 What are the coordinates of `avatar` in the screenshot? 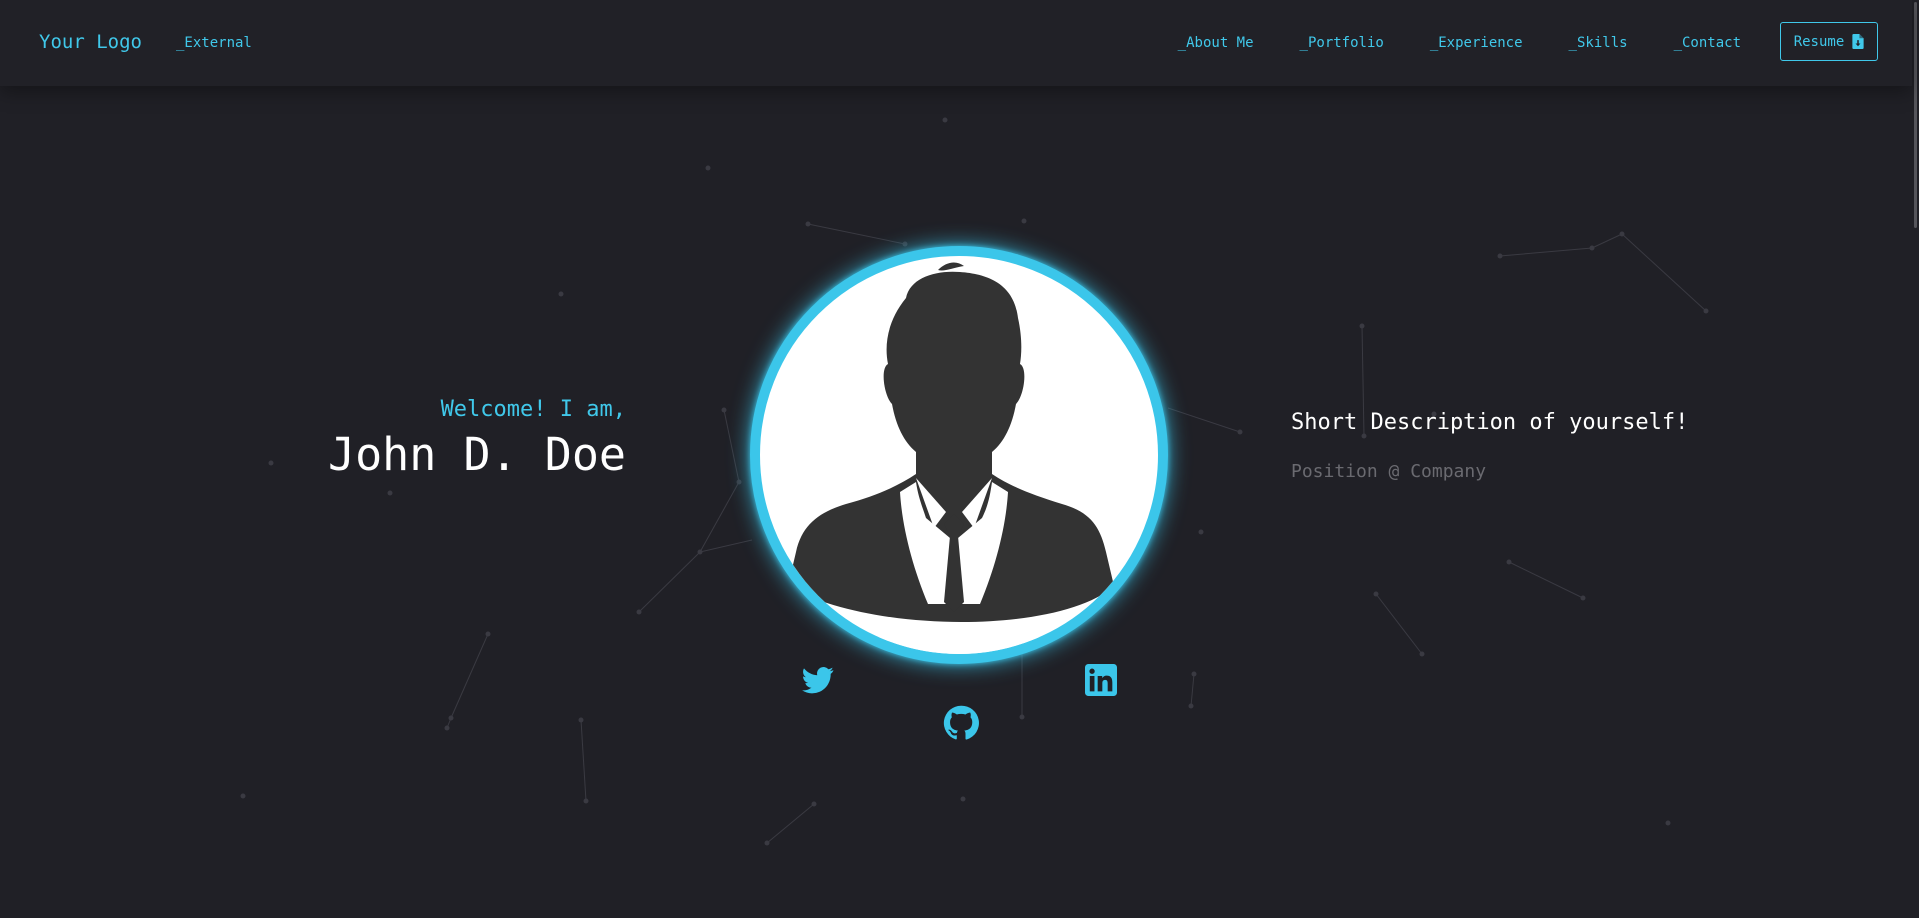 It's located at (959, 455).